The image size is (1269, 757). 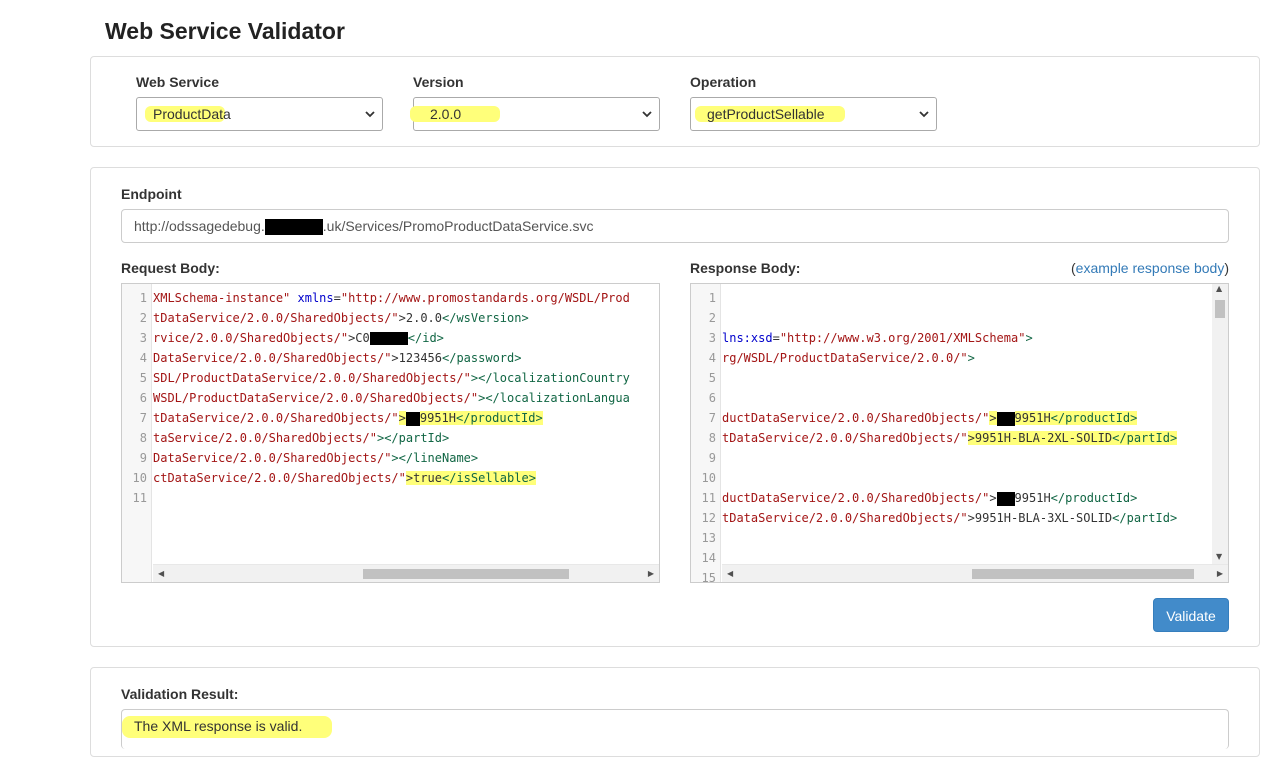 I want to click on response-body-label: Response Body:, so click(x=745, y=268).